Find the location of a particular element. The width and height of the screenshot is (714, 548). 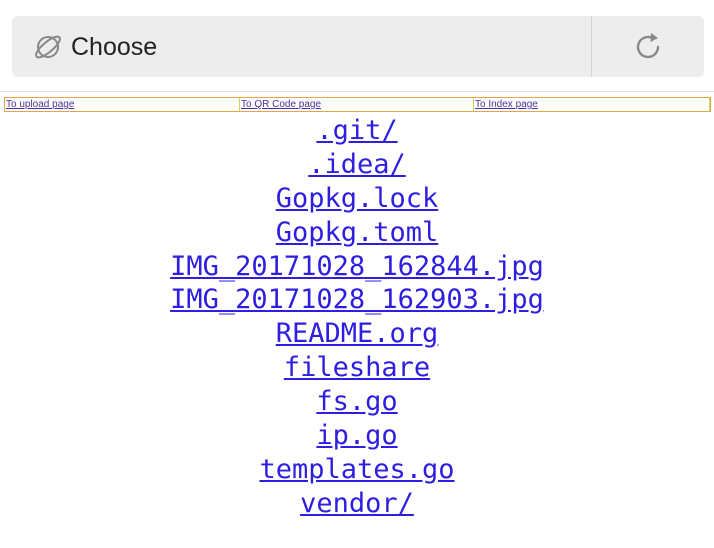

list-item: fileshare is located at coordinates (357, 368).